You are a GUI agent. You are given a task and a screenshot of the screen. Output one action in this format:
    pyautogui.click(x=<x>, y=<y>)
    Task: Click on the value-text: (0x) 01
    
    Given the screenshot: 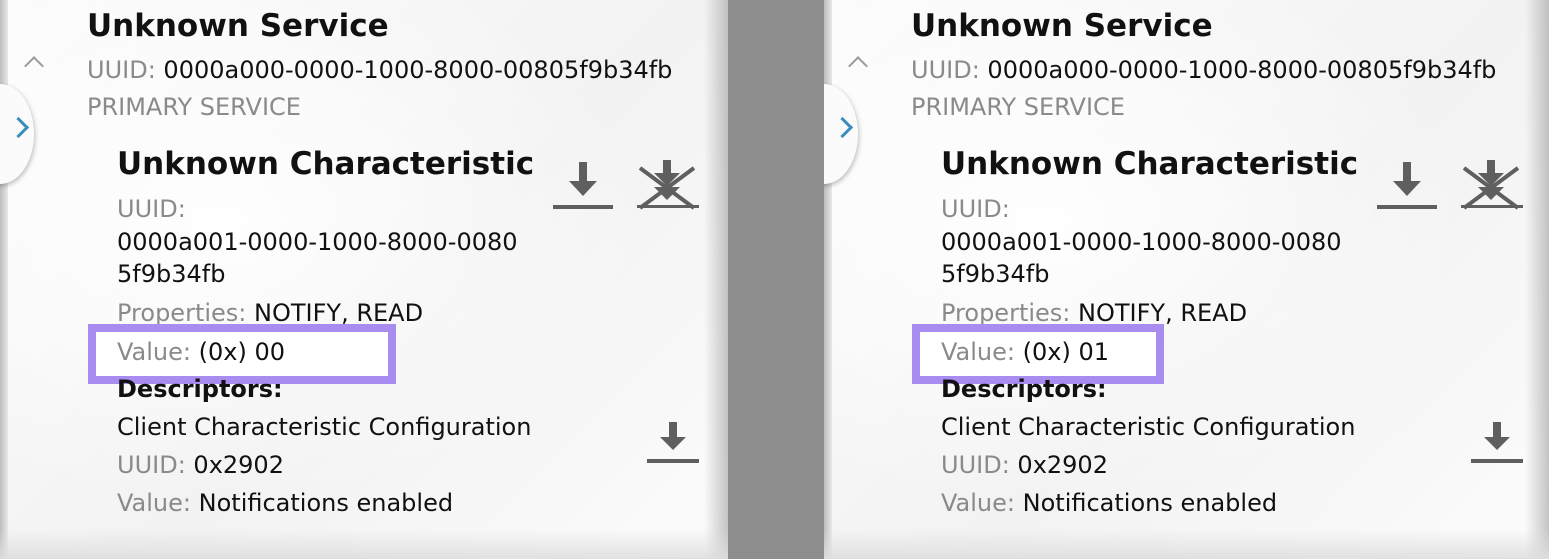 What is the action you would take?
    pyautogui.click(x=1066, y=352)
    